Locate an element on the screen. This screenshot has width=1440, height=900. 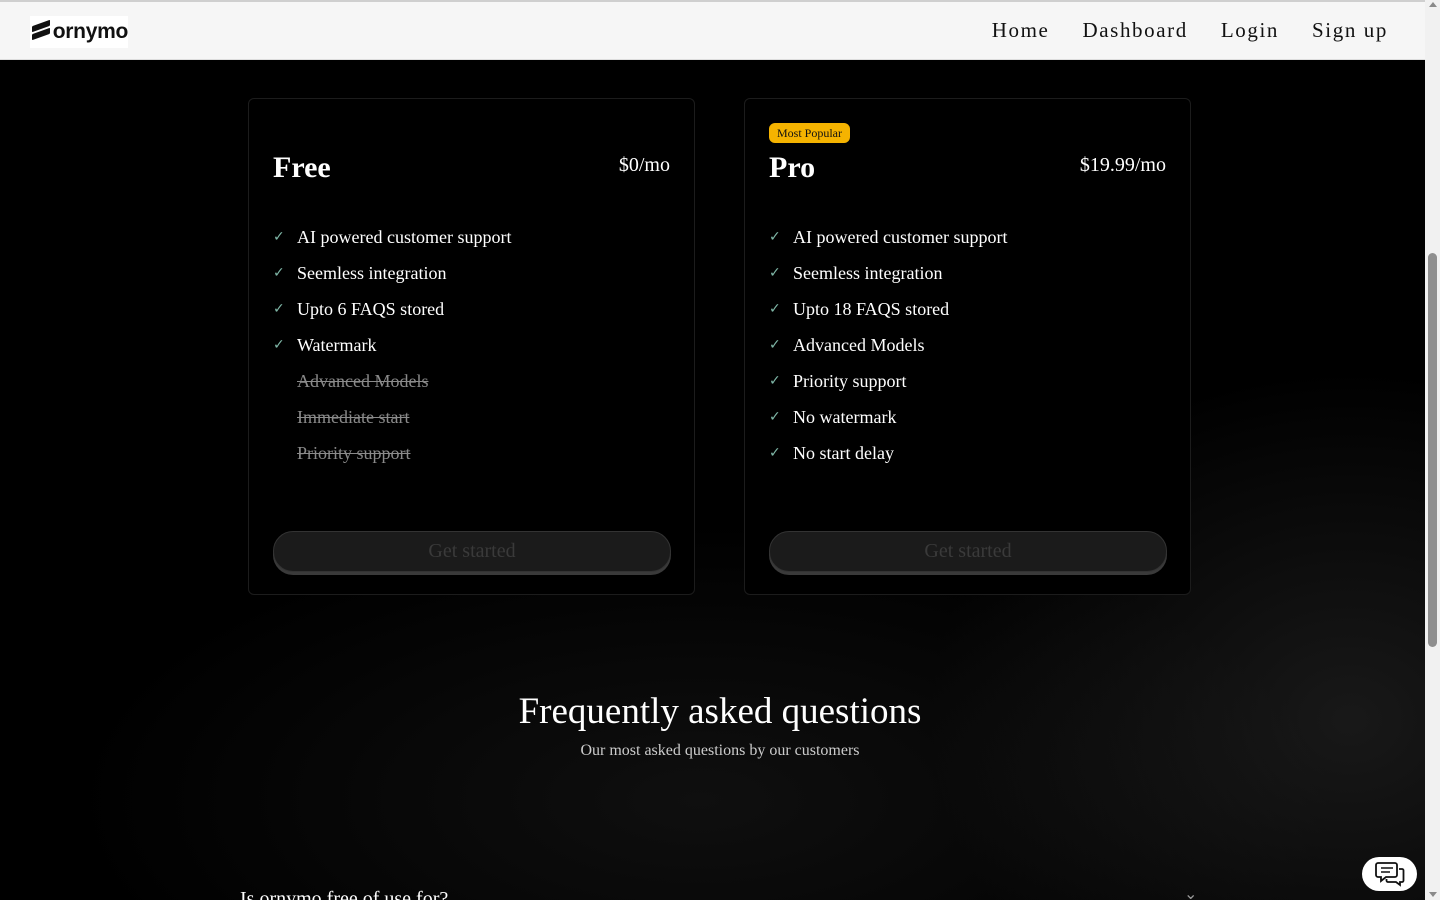
feature-item: ✓ Watermark is located at coordinates (325, 344).